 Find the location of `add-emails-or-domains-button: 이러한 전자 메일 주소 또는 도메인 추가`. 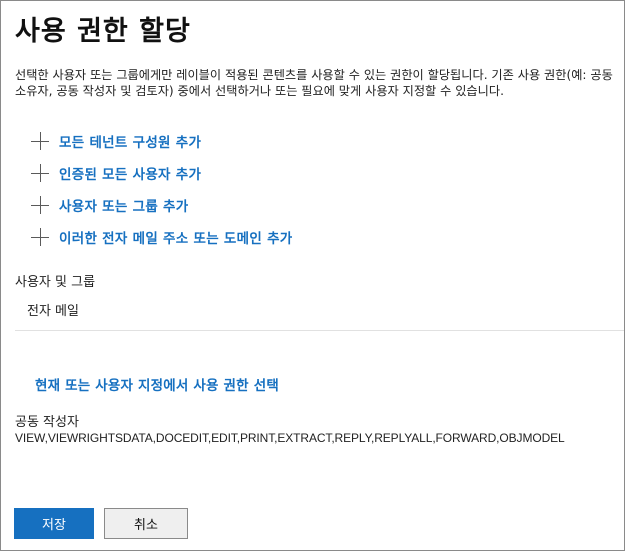

add-emails-or-domains-button: 이러한 전자 메일 주소 또는 도메인 추가 is located at coordinates (162, 237).